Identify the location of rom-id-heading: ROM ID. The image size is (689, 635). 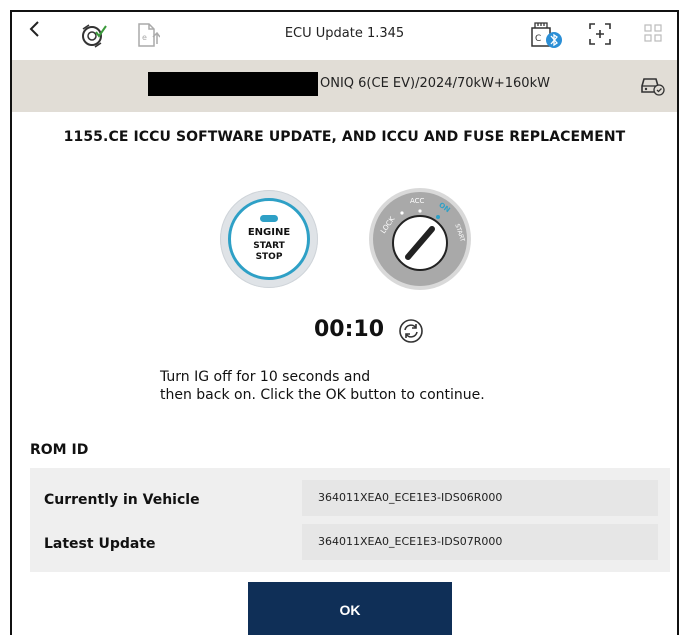
(59, 450).